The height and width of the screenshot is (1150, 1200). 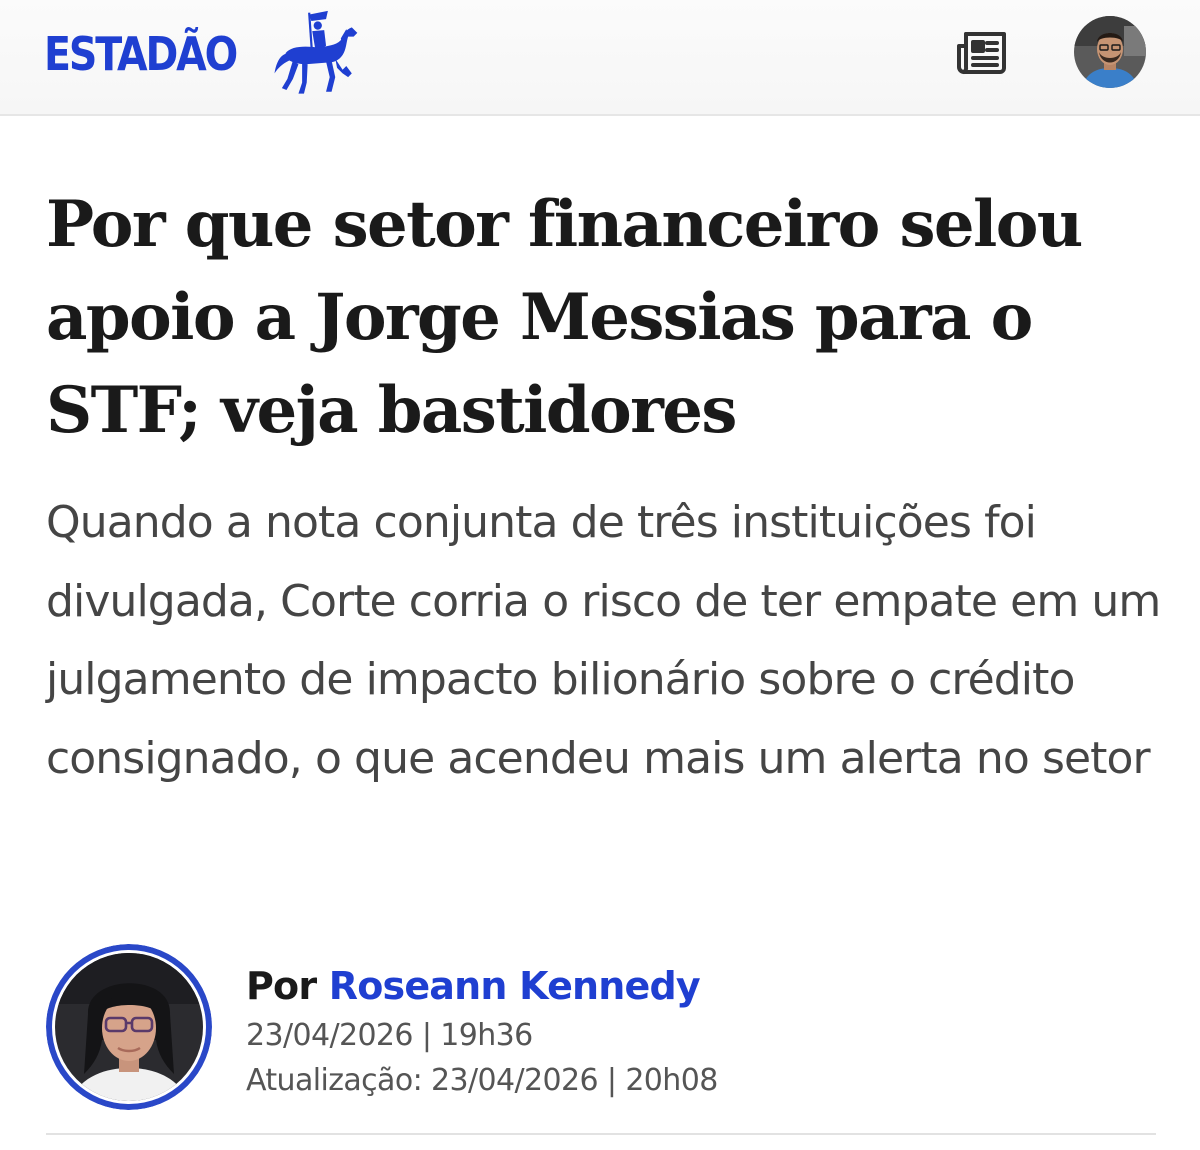 I want to click on newspaper-icon, so click(x=982, y=53).